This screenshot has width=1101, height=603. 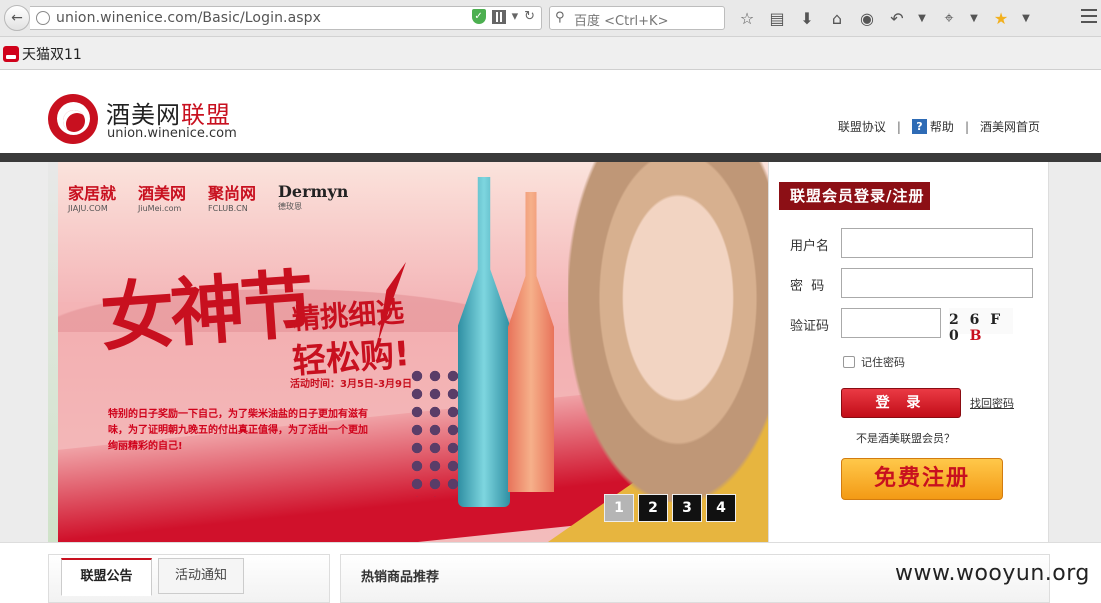 I want to click on top-links: 联盟协议 | ? 帮助 | 酒美网首页, so click(x=939, y=126).